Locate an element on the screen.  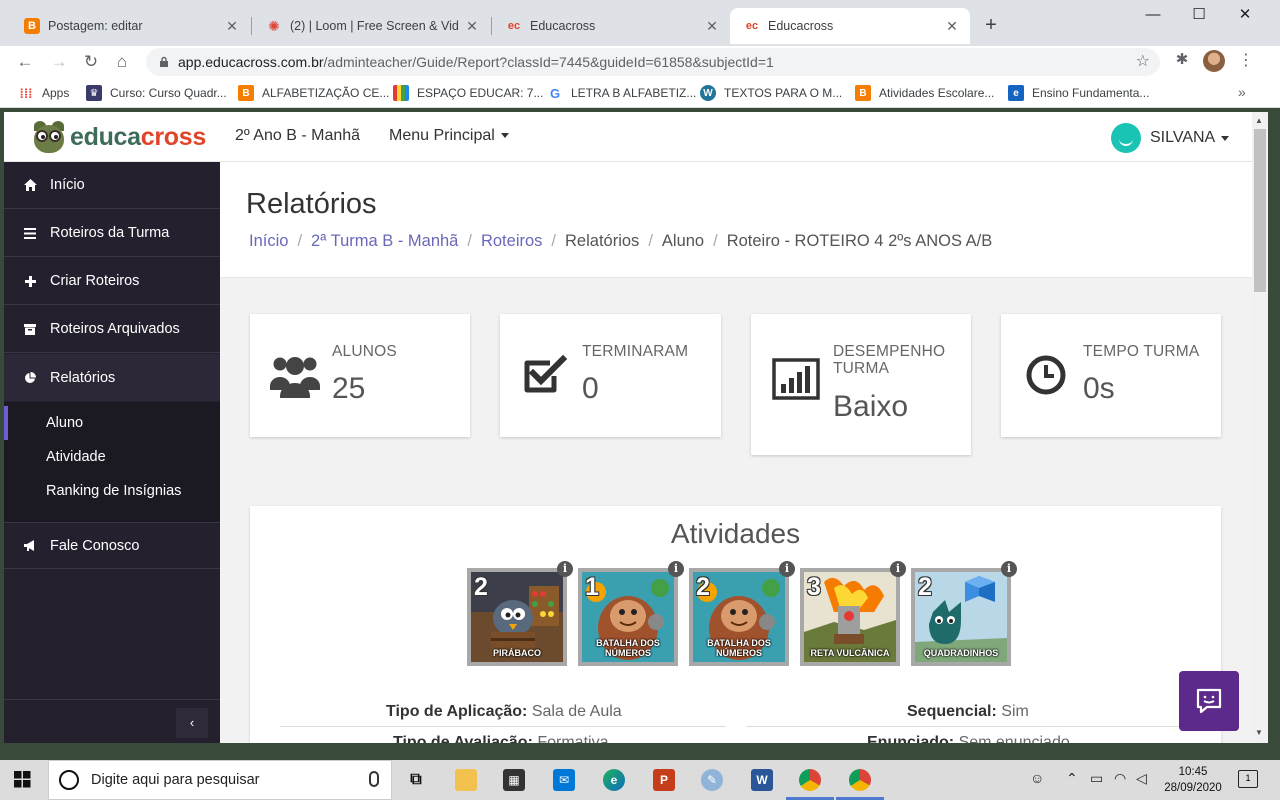
battery-icon: ▭ is located at coordinates (1096, 778).